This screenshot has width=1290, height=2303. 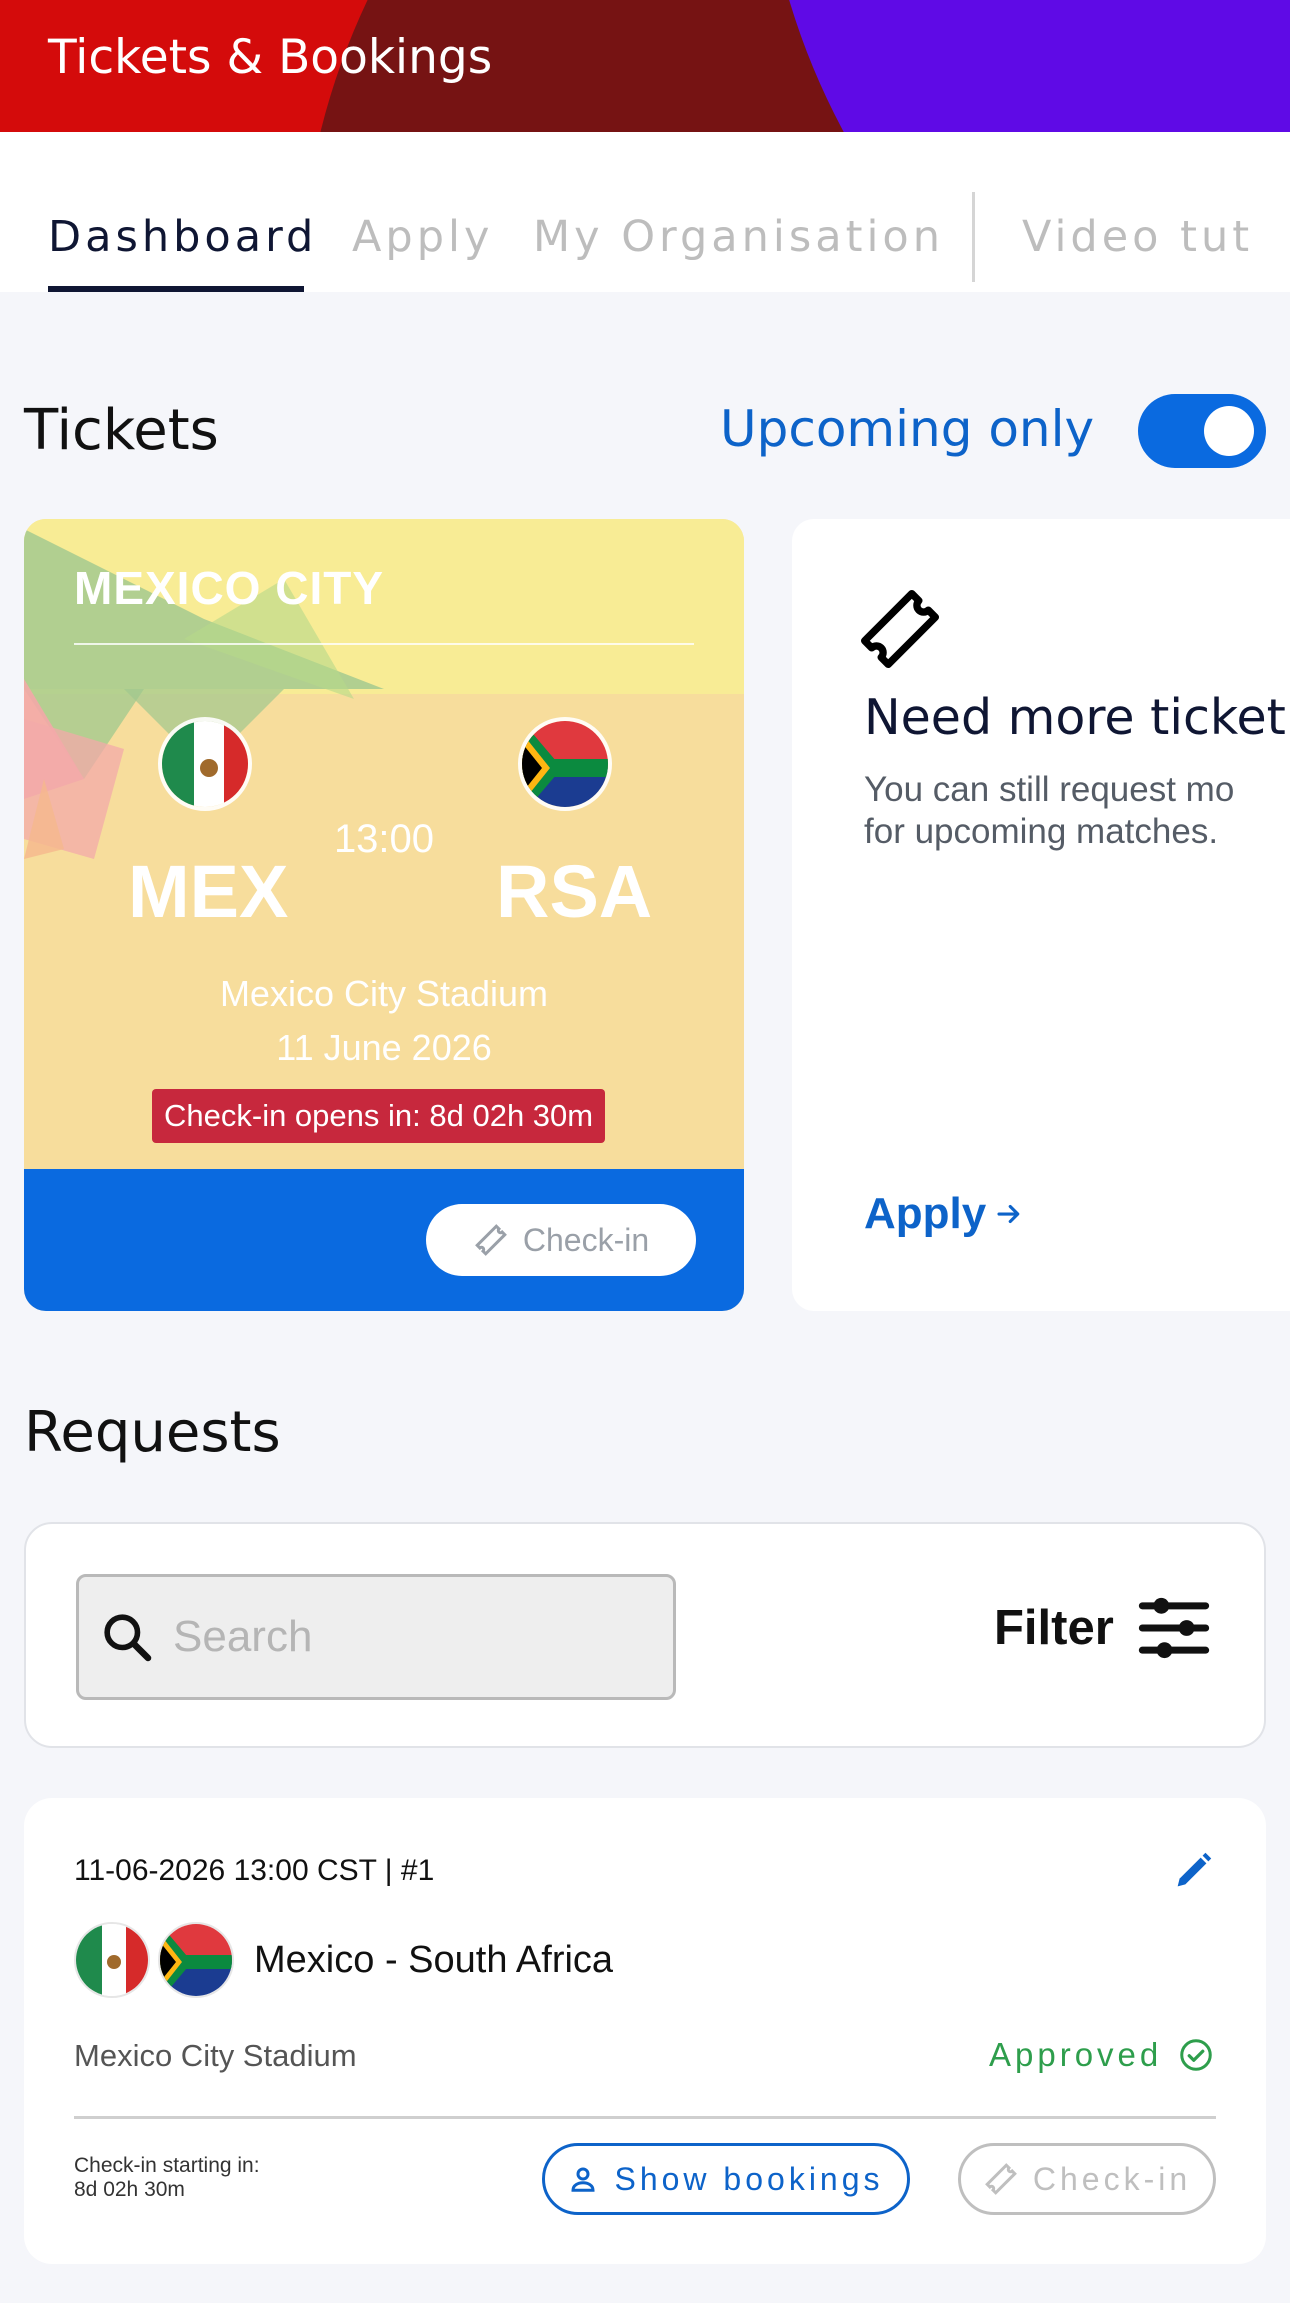 I want to click on tab-video-tutorial: Video tut, so click(x=1137, y=237).